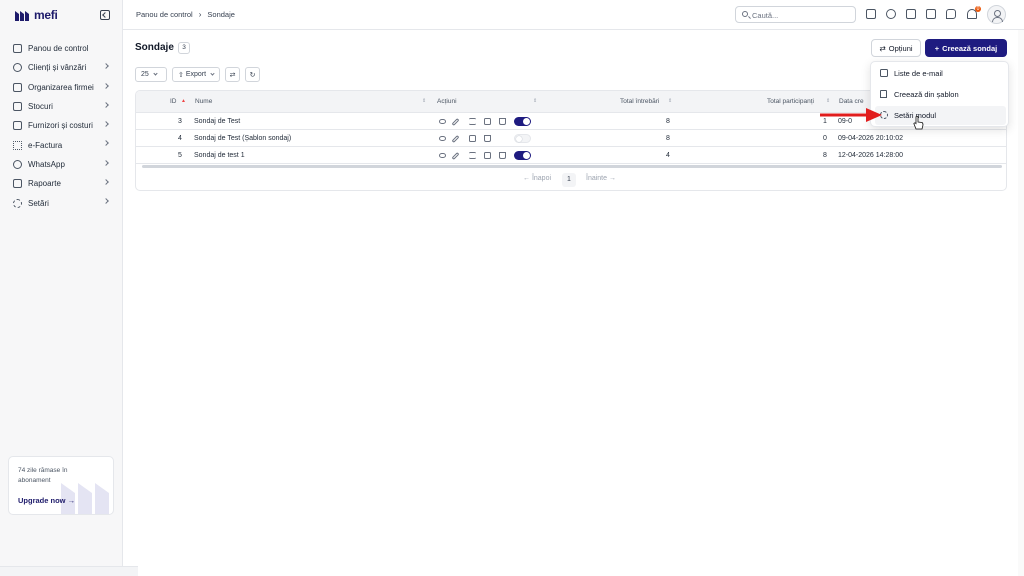 This screenshot has height=576, width=1024. I want to click on mefi-logo-icon, so click(22, 15).